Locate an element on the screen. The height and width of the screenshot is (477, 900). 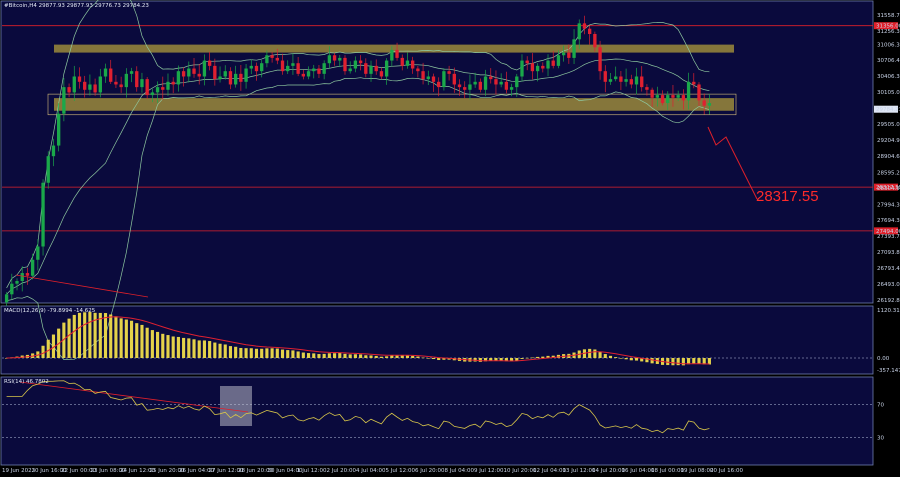
time-tick-label: 9 Jul 12:00 is located at coordinates (489, 471).